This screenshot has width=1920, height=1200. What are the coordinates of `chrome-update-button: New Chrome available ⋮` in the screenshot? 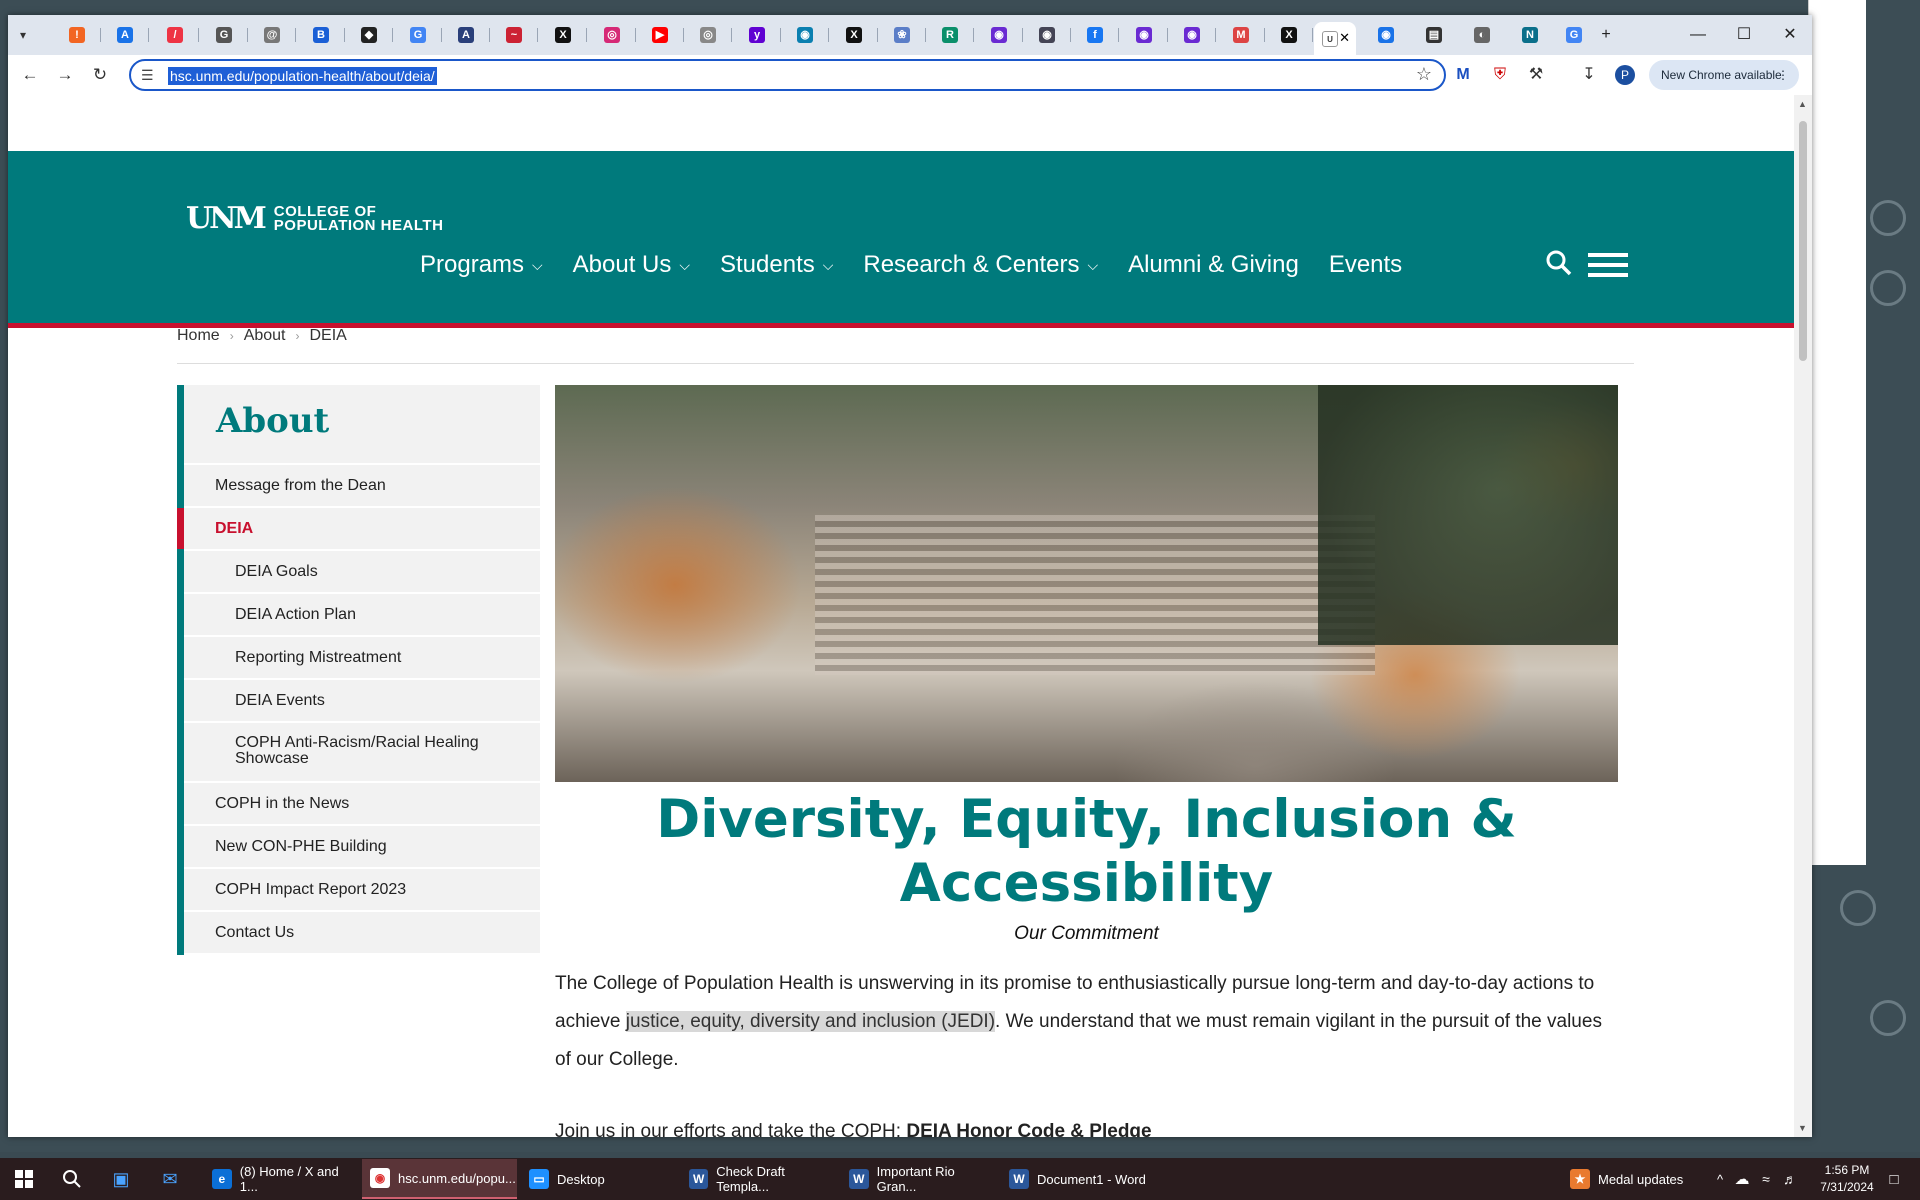 It's located at (1724, 75).